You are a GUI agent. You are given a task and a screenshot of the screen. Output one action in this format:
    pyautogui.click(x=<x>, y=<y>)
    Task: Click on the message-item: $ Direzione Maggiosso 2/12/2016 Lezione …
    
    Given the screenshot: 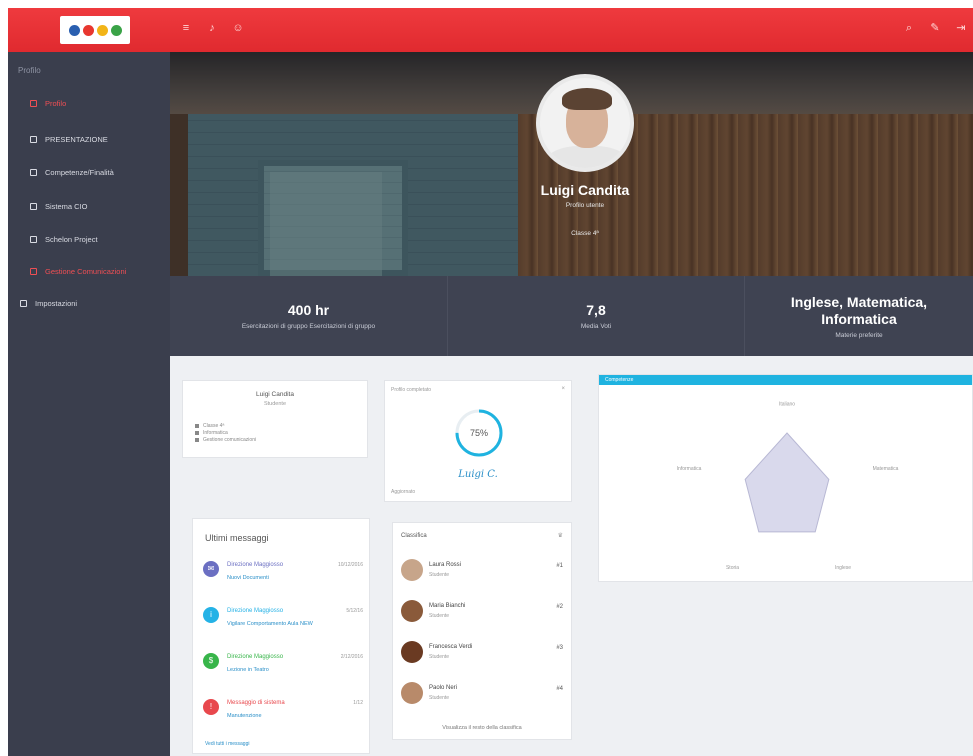 What is the action you would take?
    pyautogui.click(x=283, y=668)
    